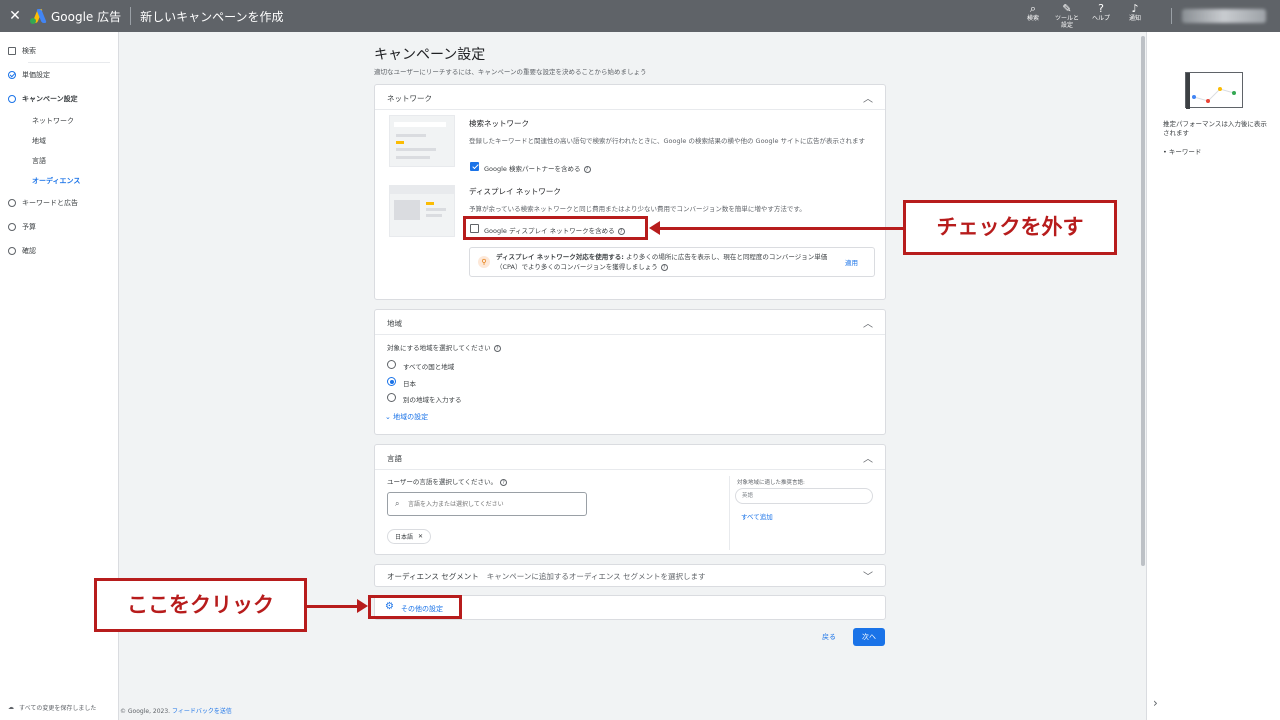 This screenshot has height=720, width=1280. I want to click on region-radio-all, so click(391, 364).